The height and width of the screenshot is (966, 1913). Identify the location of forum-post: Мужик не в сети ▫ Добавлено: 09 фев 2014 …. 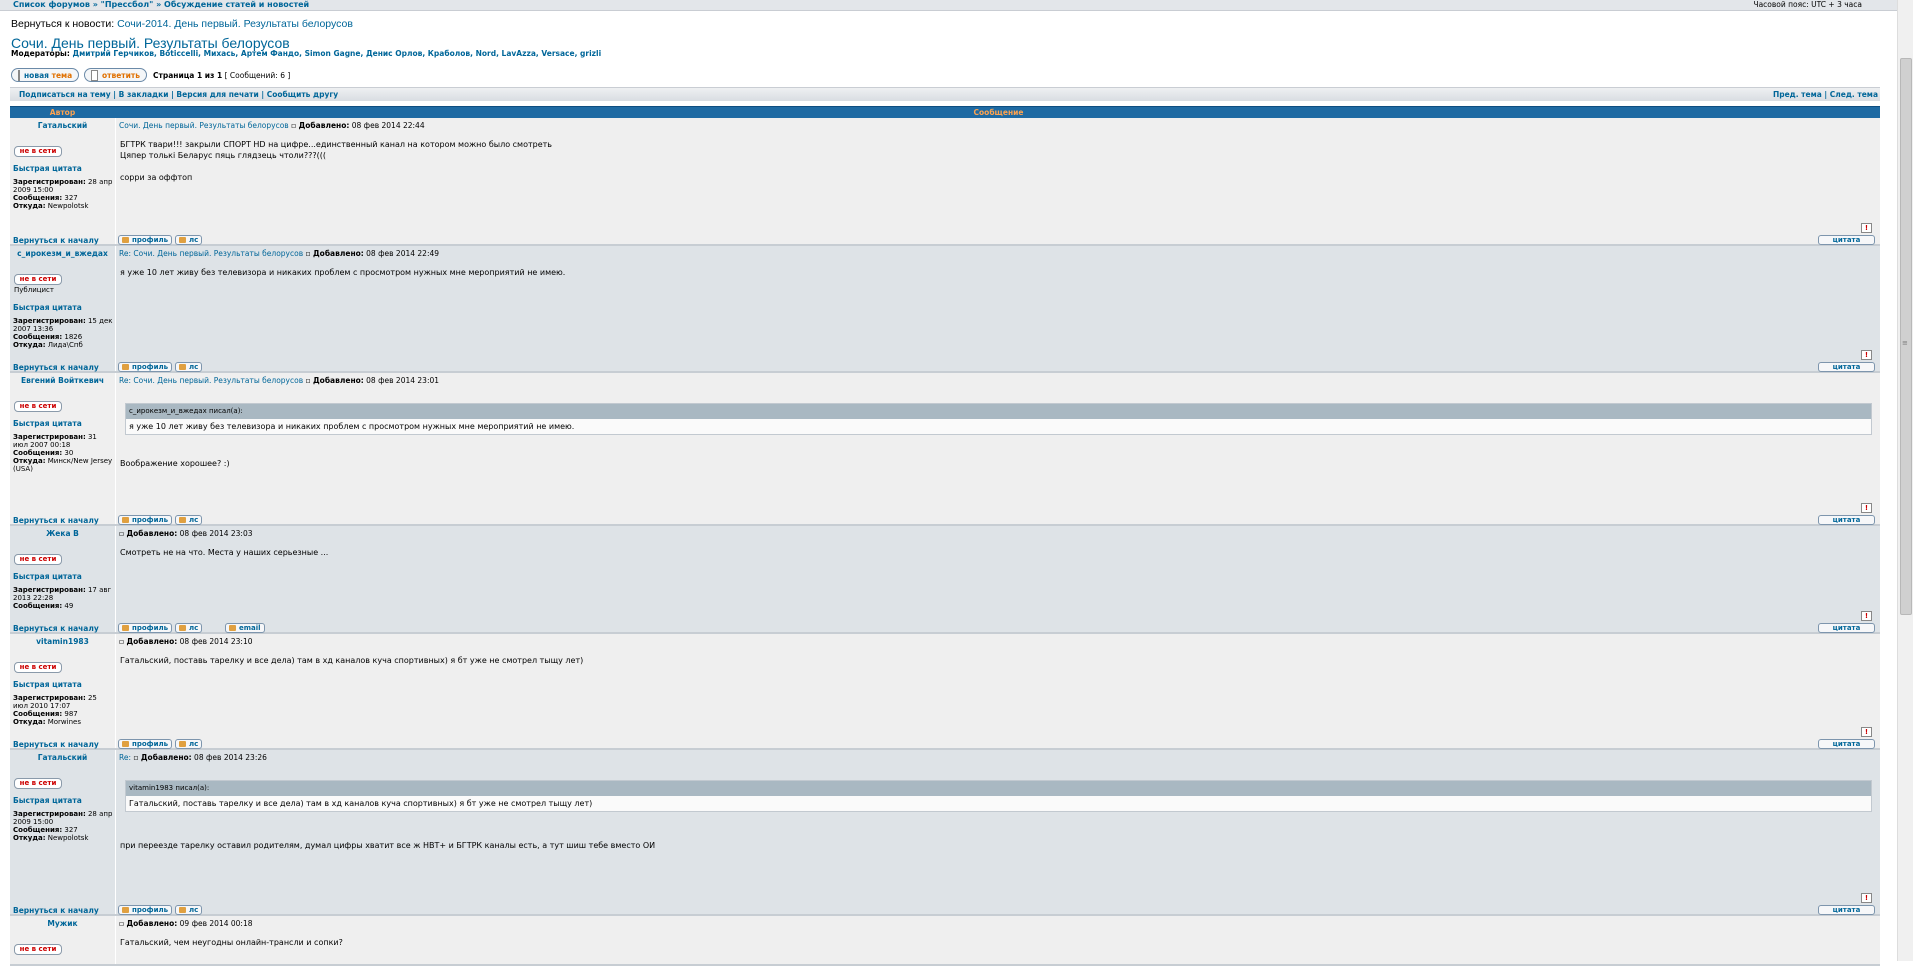
(945, 941).